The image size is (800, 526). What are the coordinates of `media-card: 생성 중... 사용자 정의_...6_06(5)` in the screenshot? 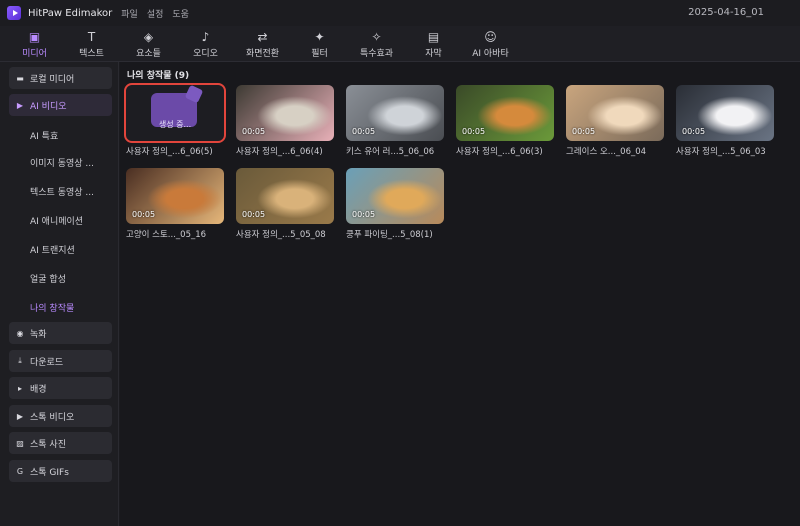 It's located at (175, 120).